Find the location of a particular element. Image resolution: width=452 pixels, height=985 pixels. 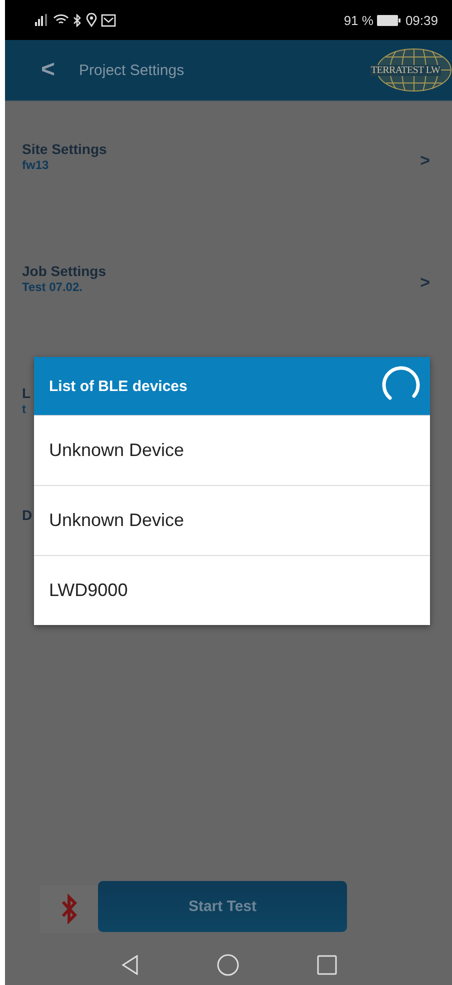

home-nav-icon is located at coordinates (227, 965).